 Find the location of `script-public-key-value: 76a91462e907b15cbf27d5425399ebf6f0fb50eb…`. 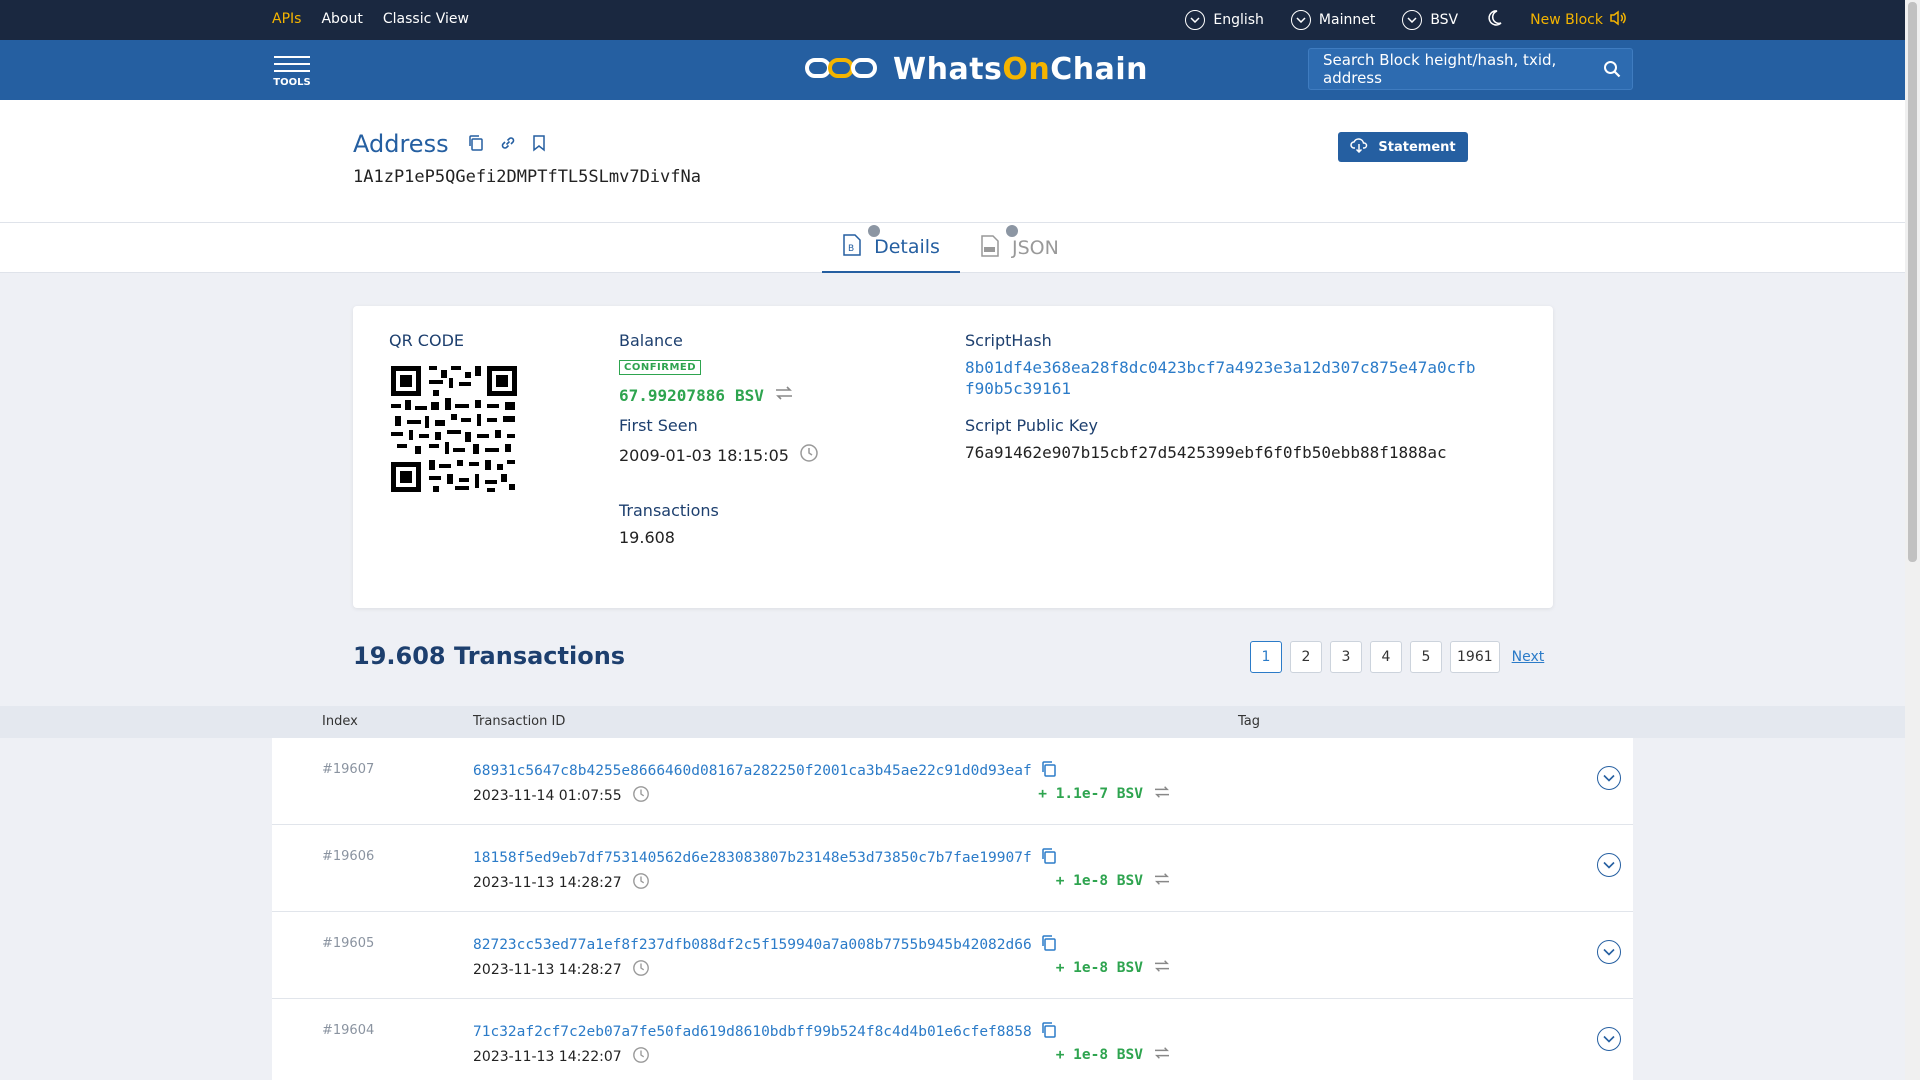

script-public-key-value: 76a91462e907b15cbf27d5425399ebf6f0fb50eb… is located at coordinates (1206, 452).